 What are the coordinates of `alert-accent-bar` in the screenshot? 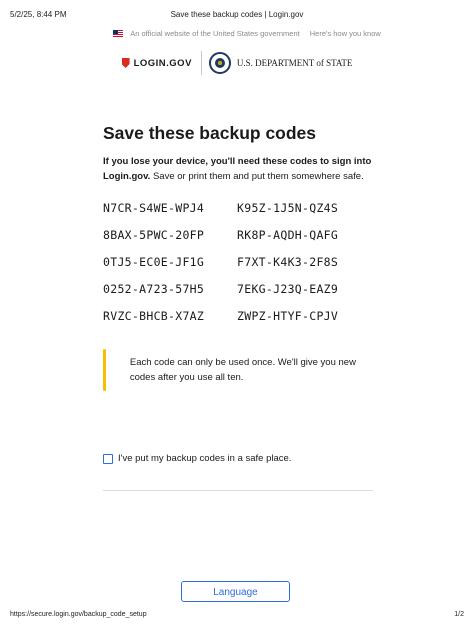 It's located at (104, 370).